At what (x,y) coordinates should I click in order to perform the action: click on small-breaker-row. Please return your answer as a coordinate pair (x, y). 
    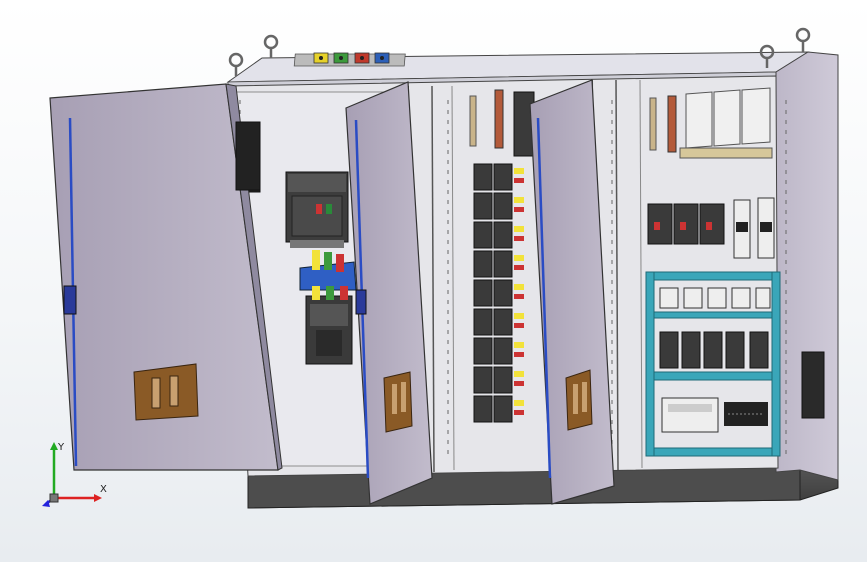
    Looking at the image, I should click on (714, 350).